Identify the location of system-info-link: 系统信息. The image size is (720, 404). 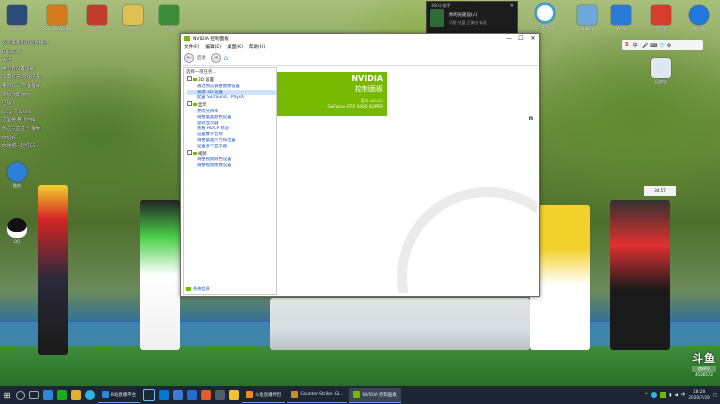
(198, 289).